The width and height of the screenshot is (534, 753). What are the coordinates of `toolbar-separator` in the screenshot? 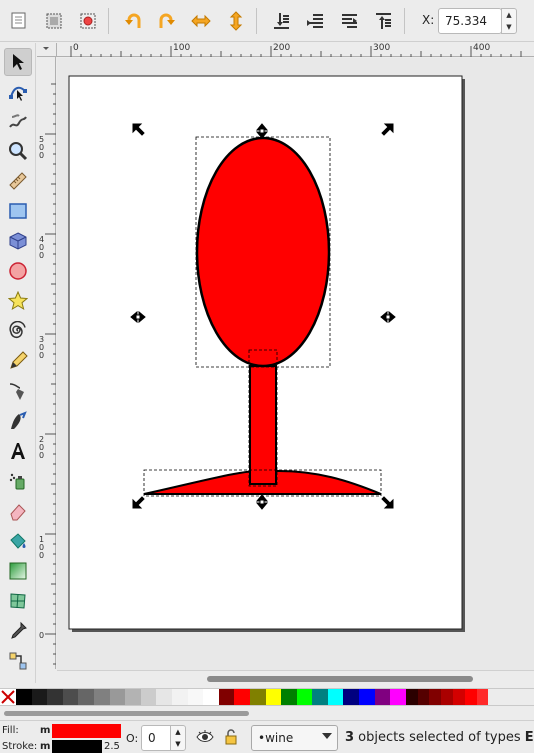 It's located at (108, 21).